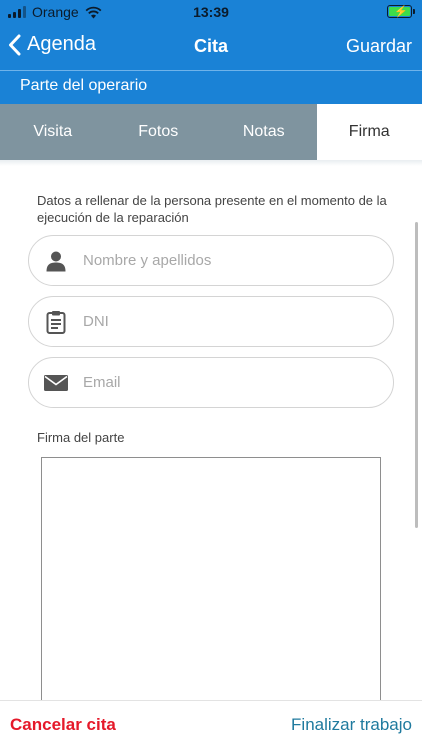  Describe the element at coordinates (56, 261) in the screenshot. I see `person-icon` at that location.